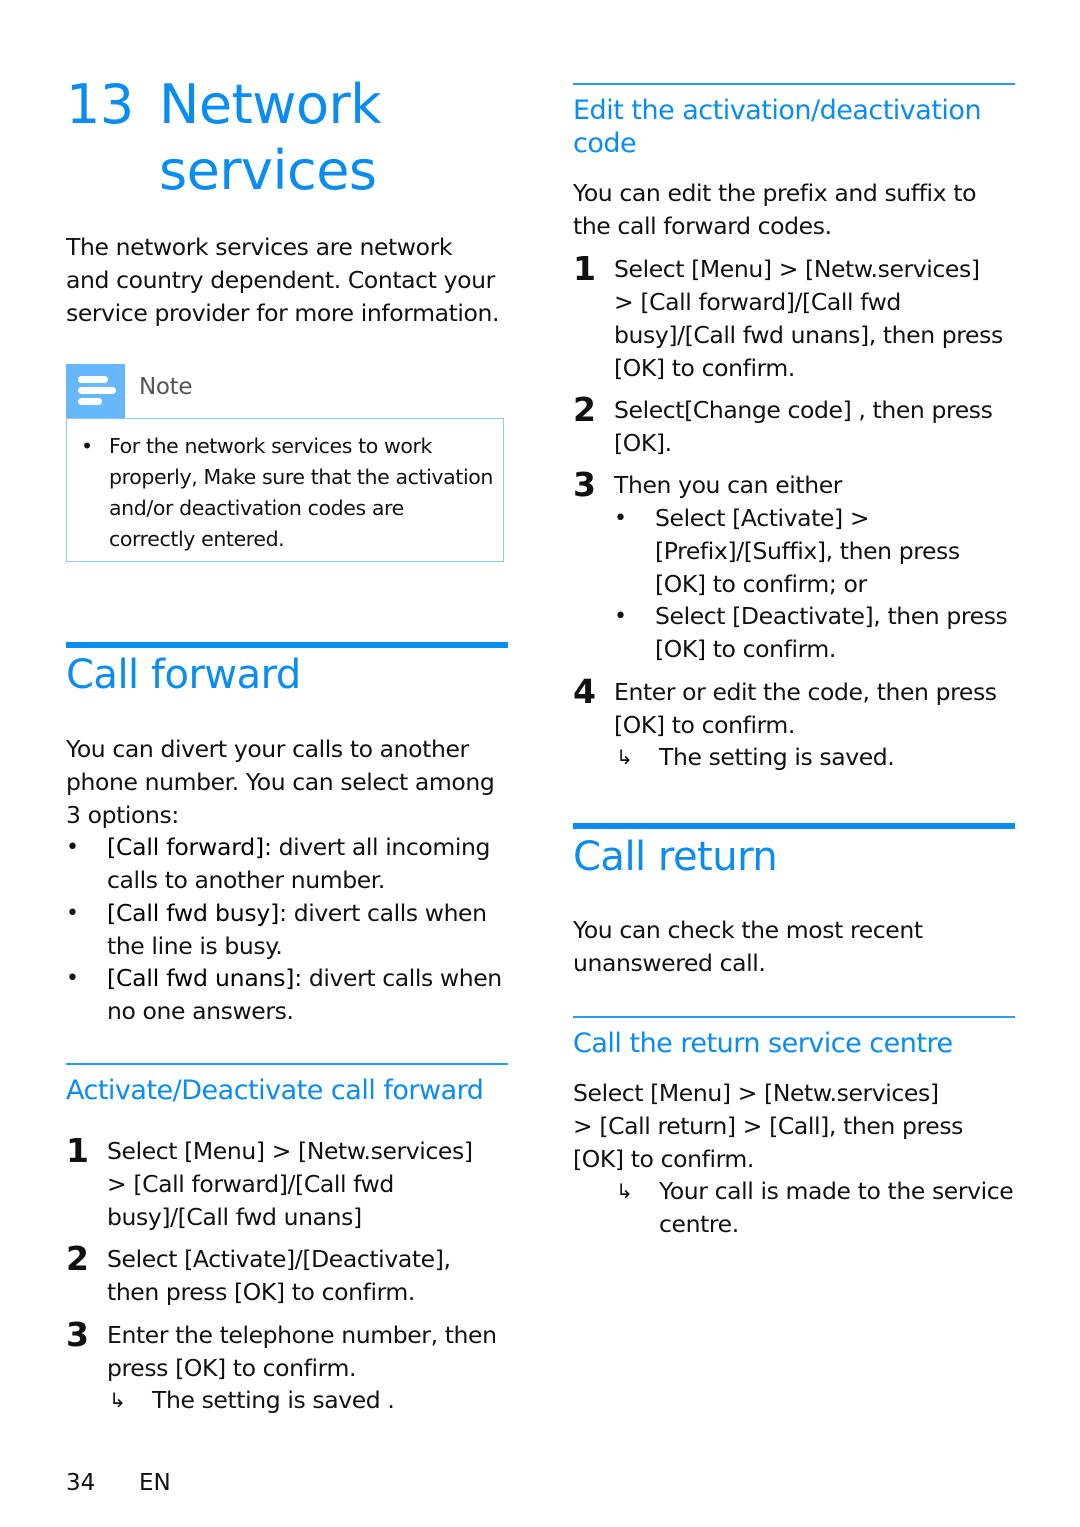 This screenshot has width=1080, height=1527. Describe the element at coordinates (605, 143) in the screenshot. I see `heading-line: code` at that location.